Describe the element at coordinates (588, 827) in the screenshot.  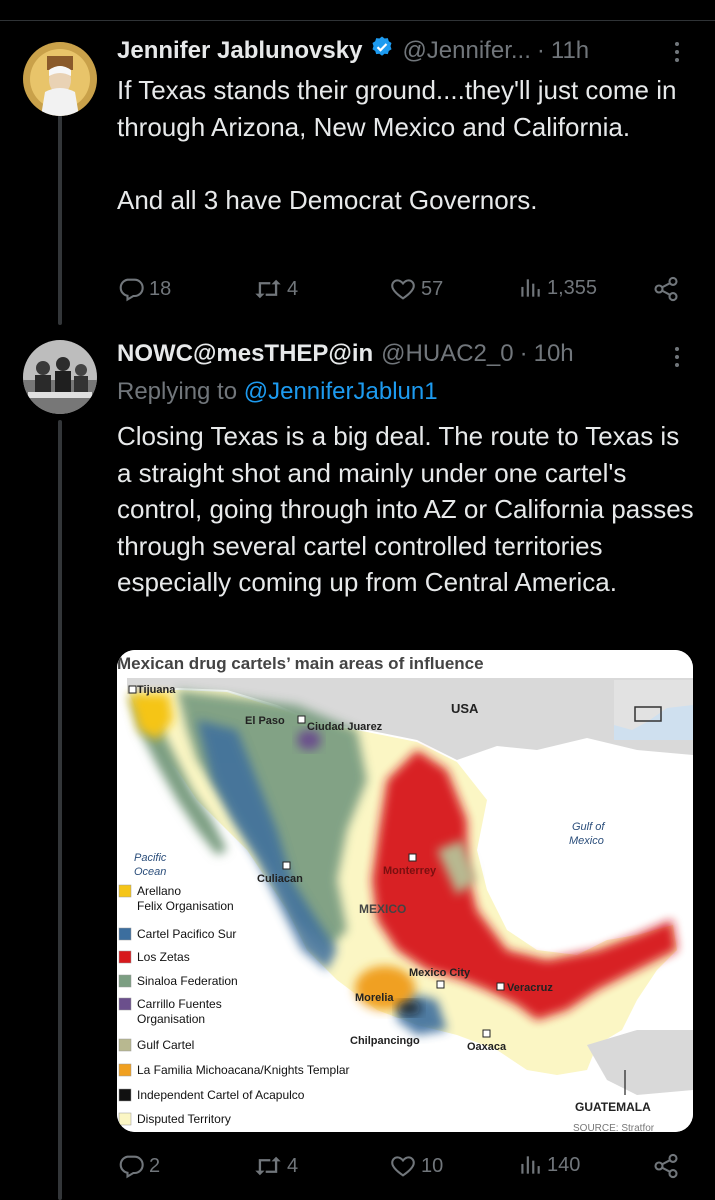
I see `label-gulf-1: Gulf of` at that location.